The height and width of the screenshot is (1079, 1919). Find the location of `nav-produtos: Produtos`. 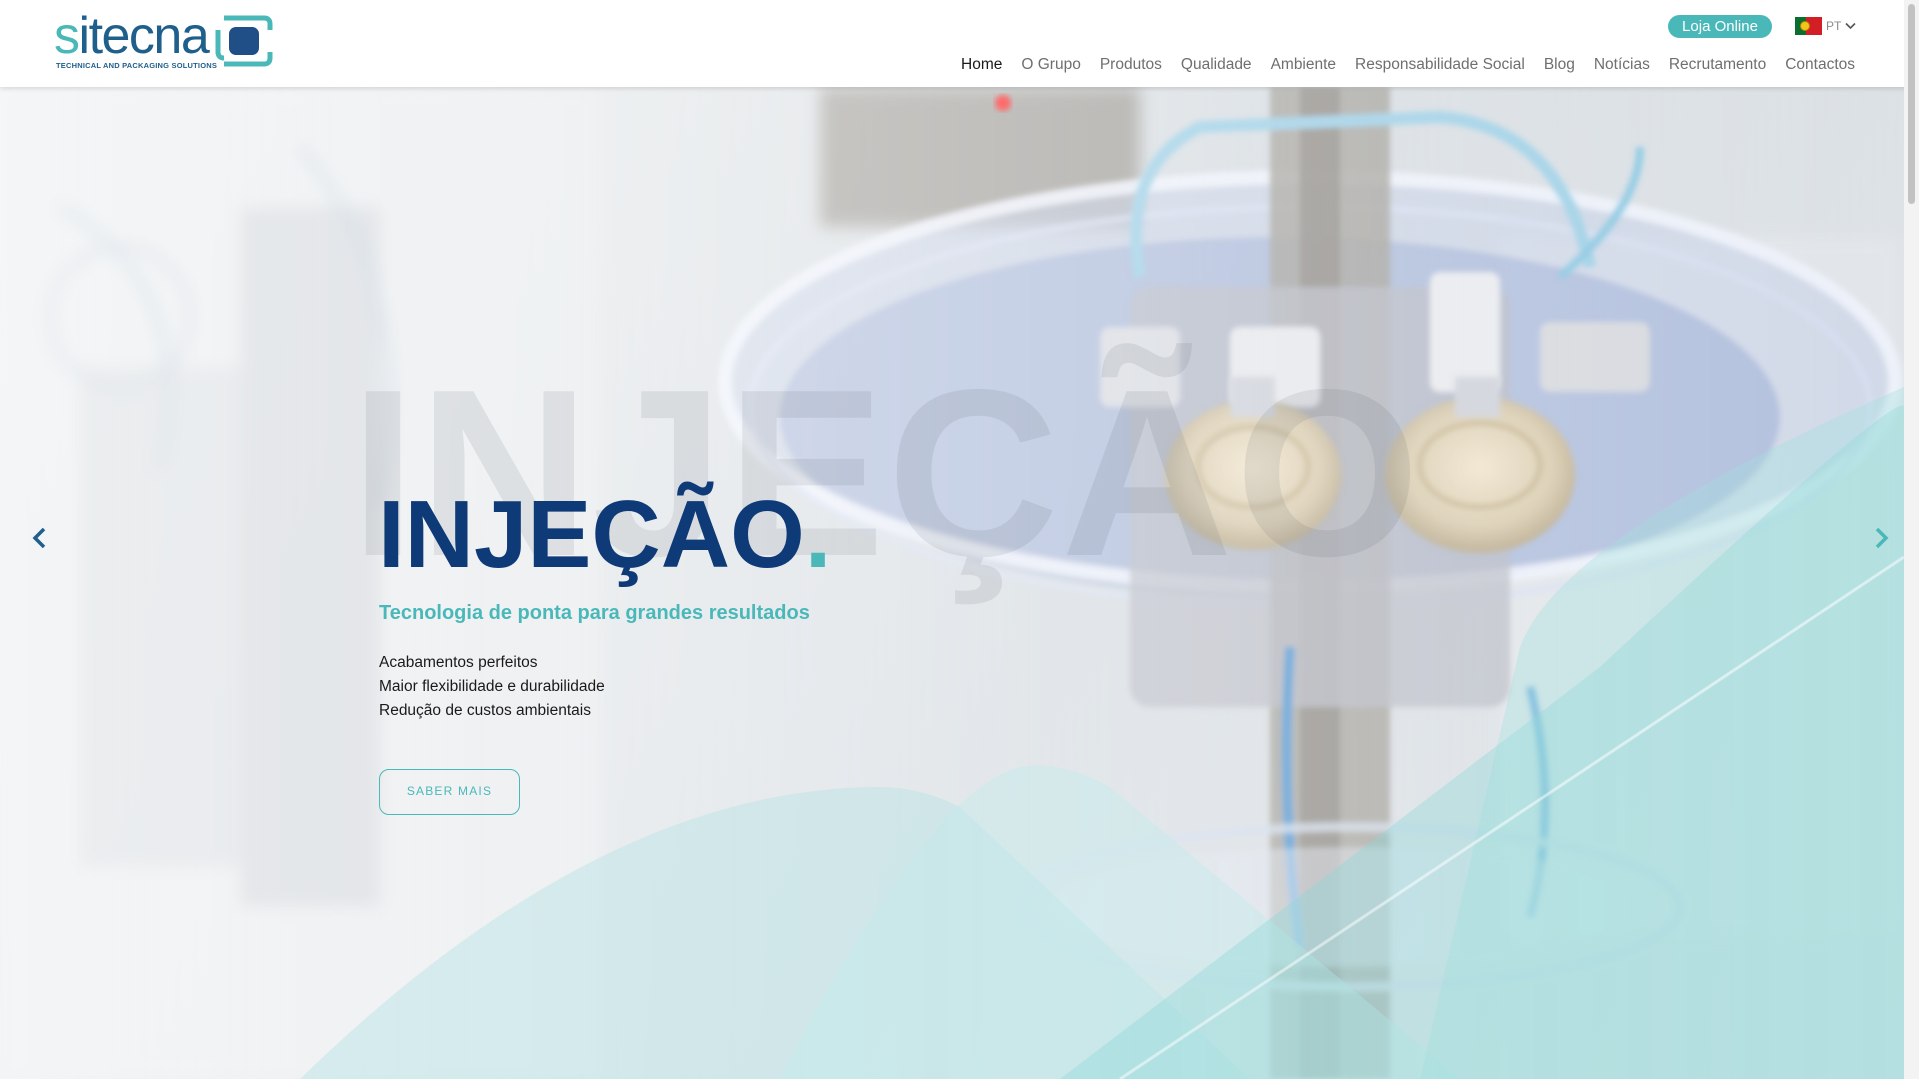

nav-produtos: Produtos is located at coordinates (1131, 65).